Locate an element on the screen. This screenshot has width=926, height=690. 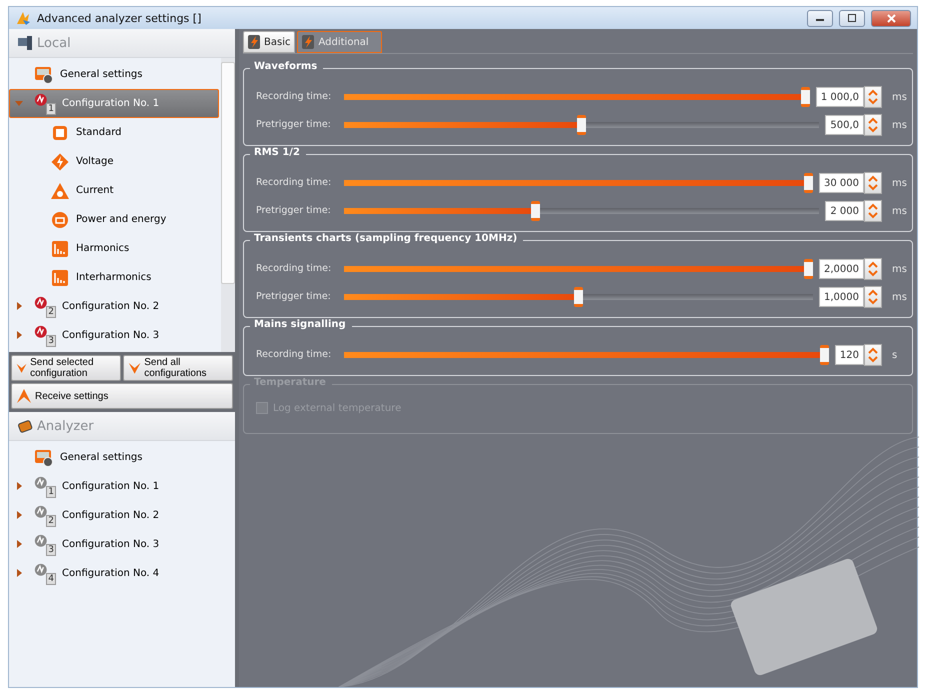
maximize-icon is located at coordinates (852, 18).